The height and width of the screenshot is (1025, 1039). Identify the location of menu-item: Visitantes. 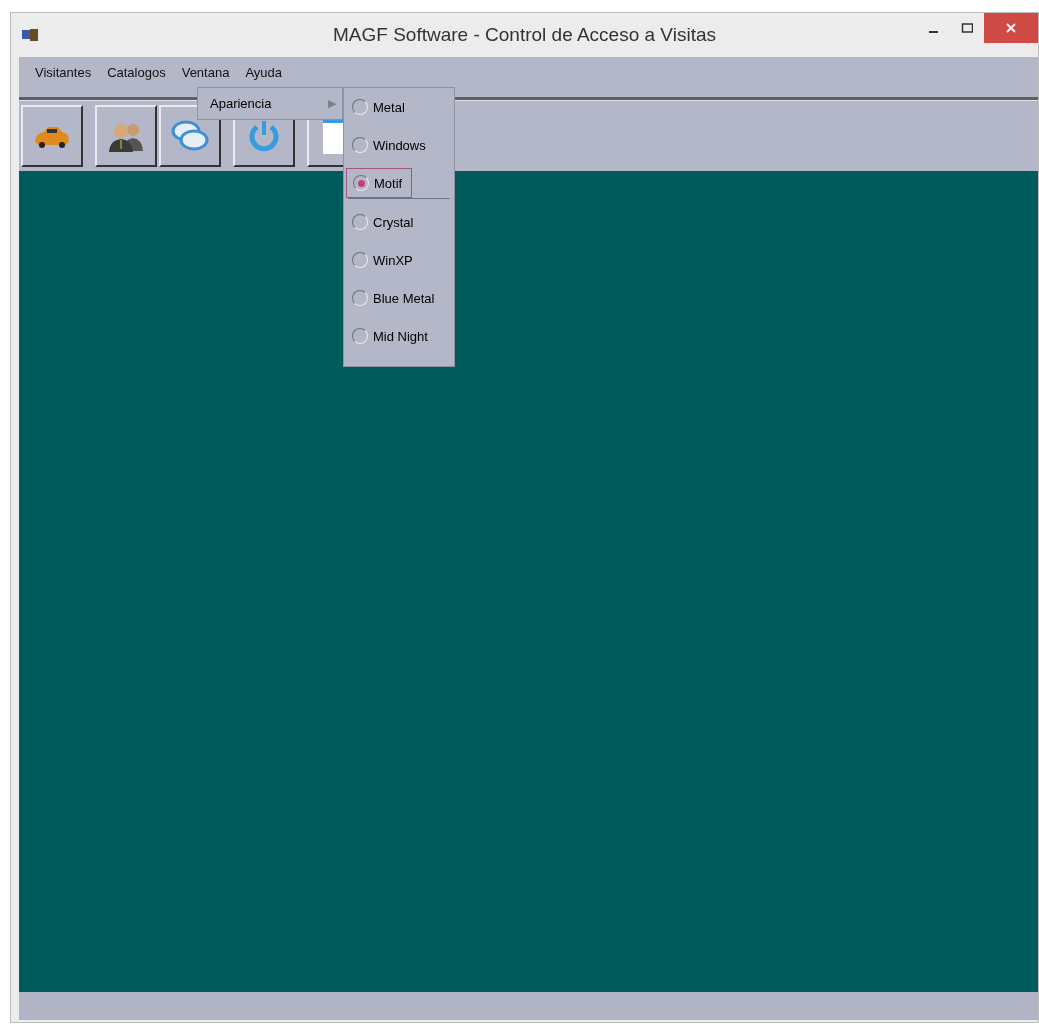
(63, 77).